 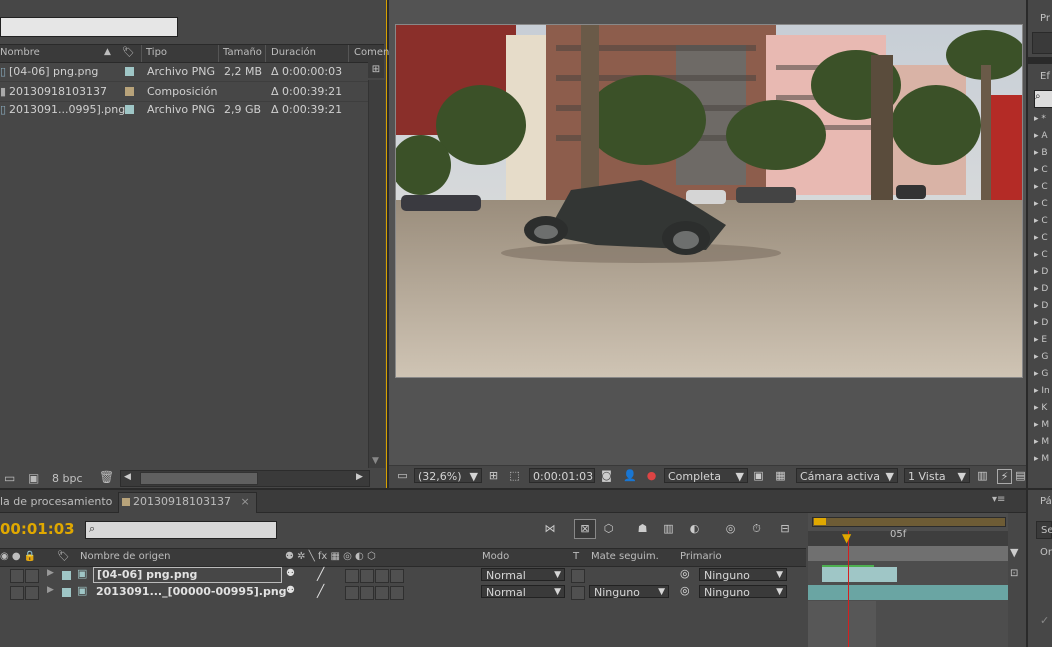 What do you see at coordinates (1014, 552) in the screenshot?
I see `zoom-marker-icon: ▼` at bounding box center [1014, 552].